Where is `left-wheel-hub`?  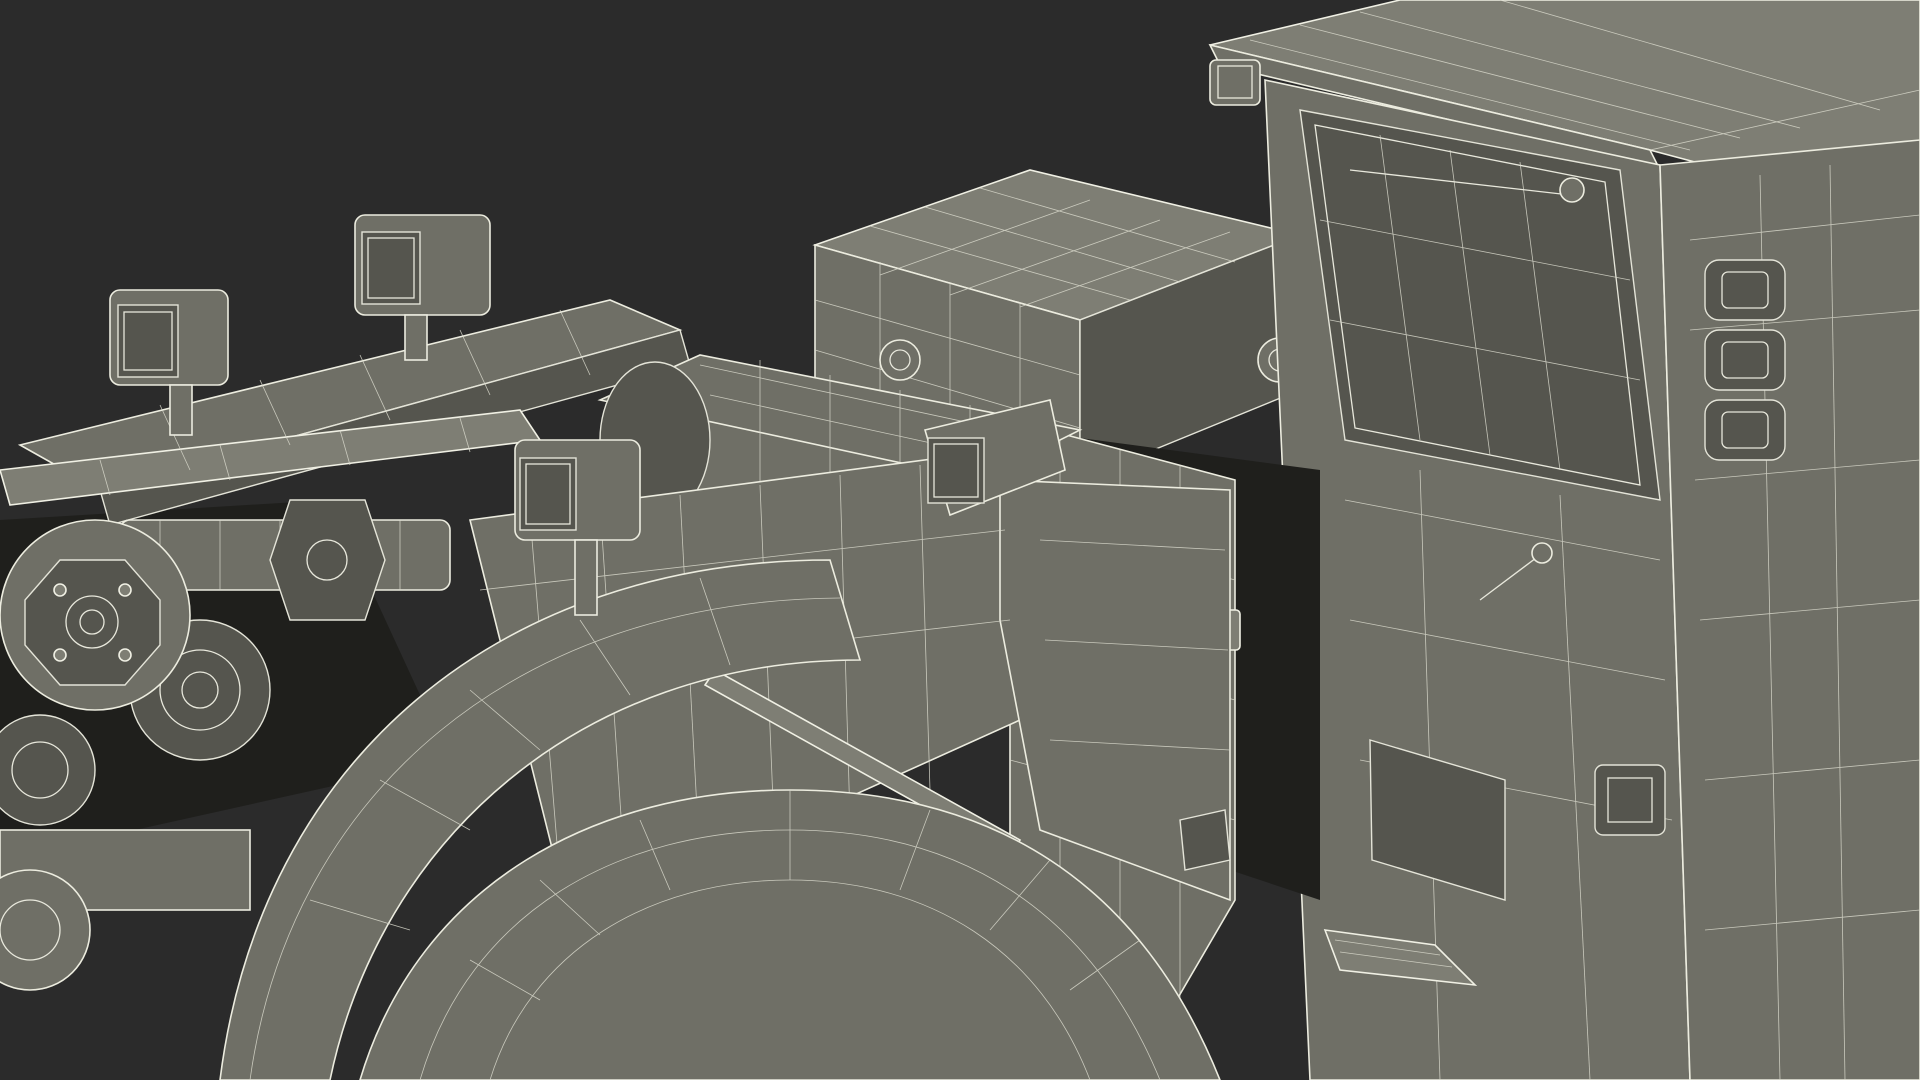 left-wheel-hub is located at coordinates (95, 615).